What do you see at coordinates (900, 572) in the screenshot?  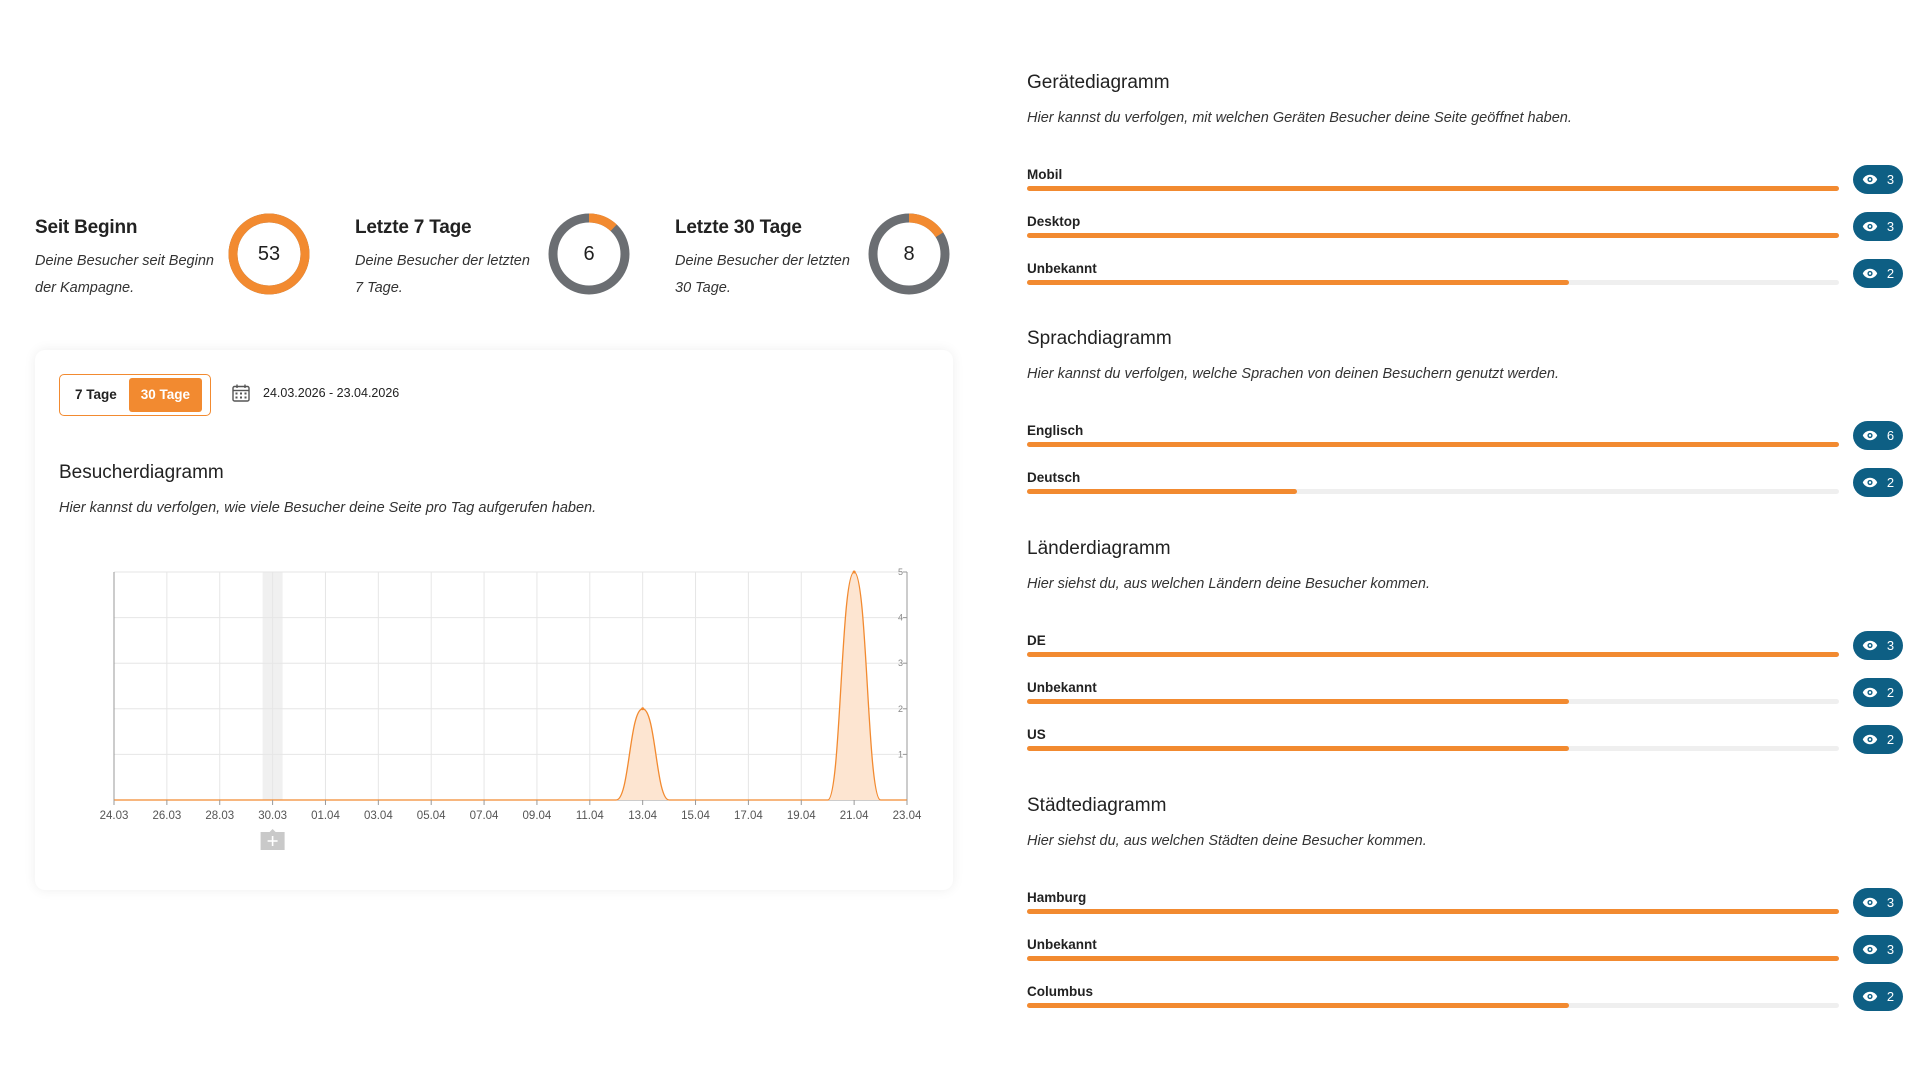 I see `y-tick-label: 5` at bounding box center [900, 572].